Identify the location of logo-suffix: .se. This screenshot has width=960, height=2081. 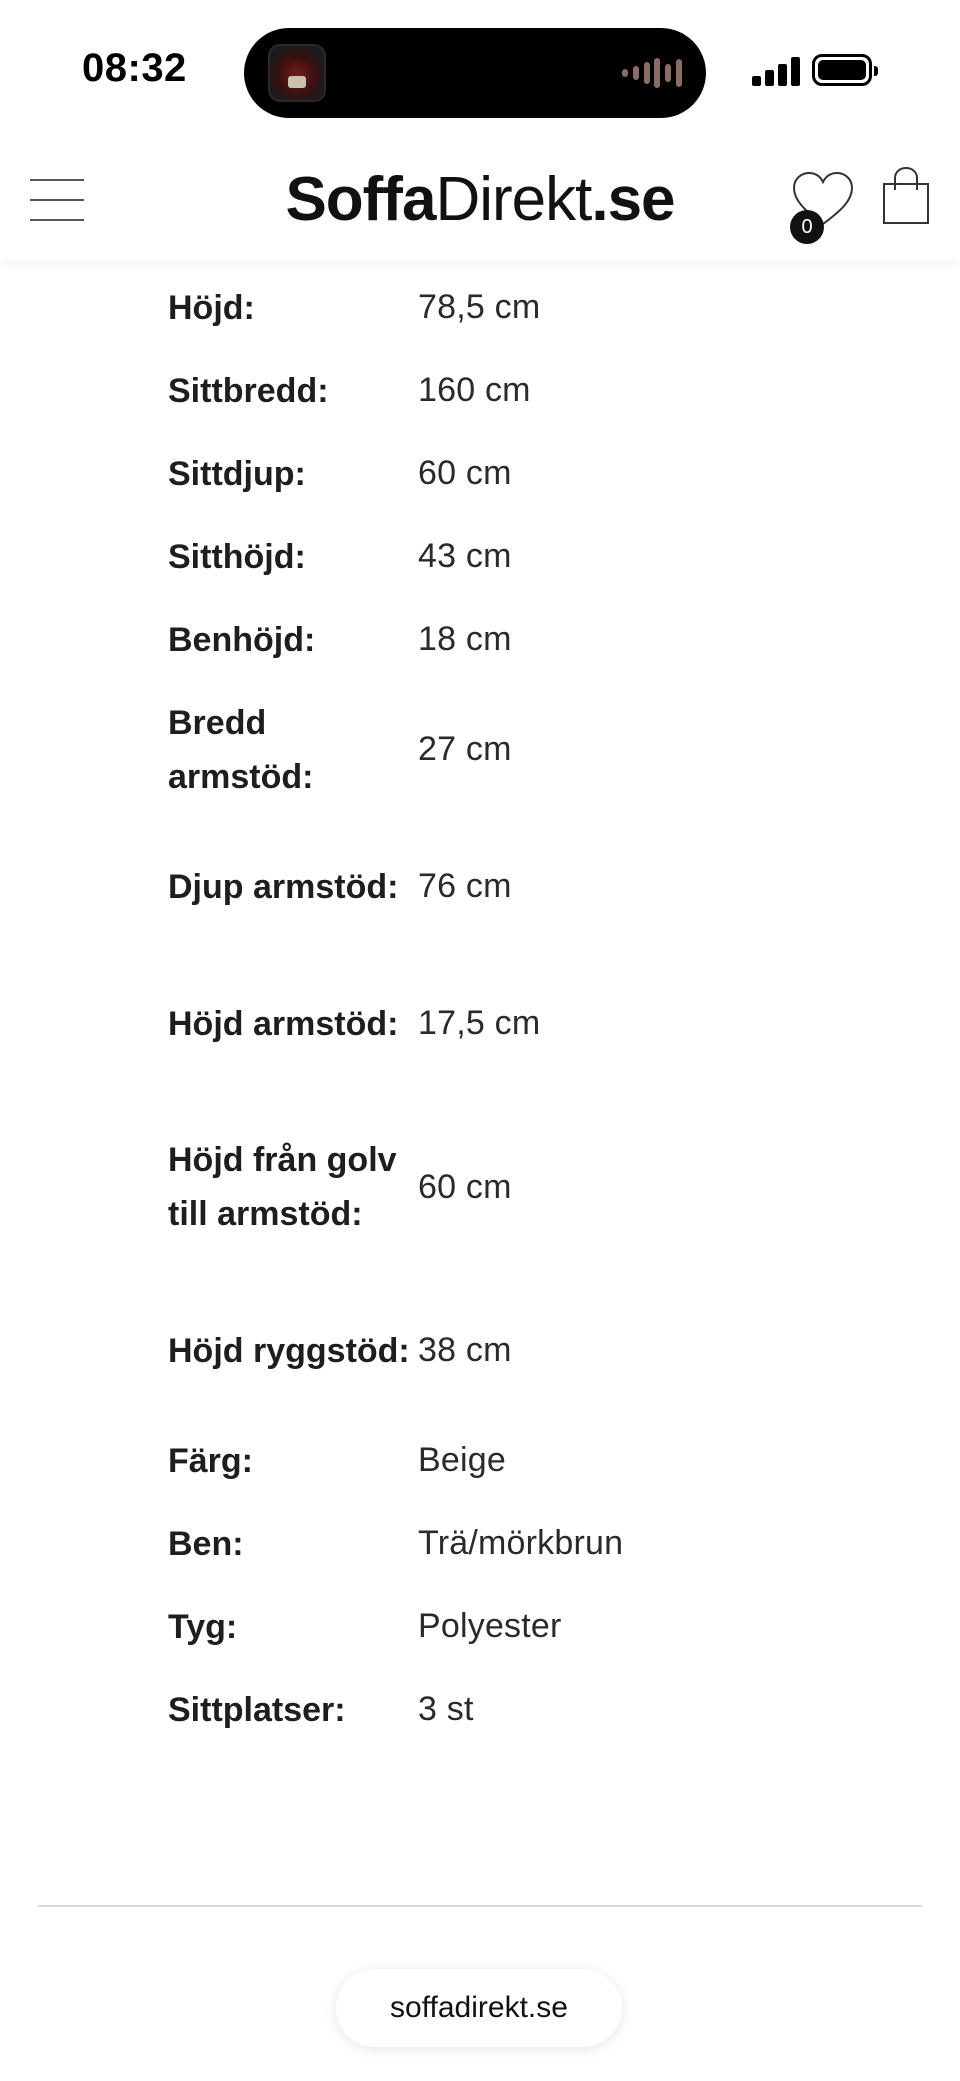
(633, 199).